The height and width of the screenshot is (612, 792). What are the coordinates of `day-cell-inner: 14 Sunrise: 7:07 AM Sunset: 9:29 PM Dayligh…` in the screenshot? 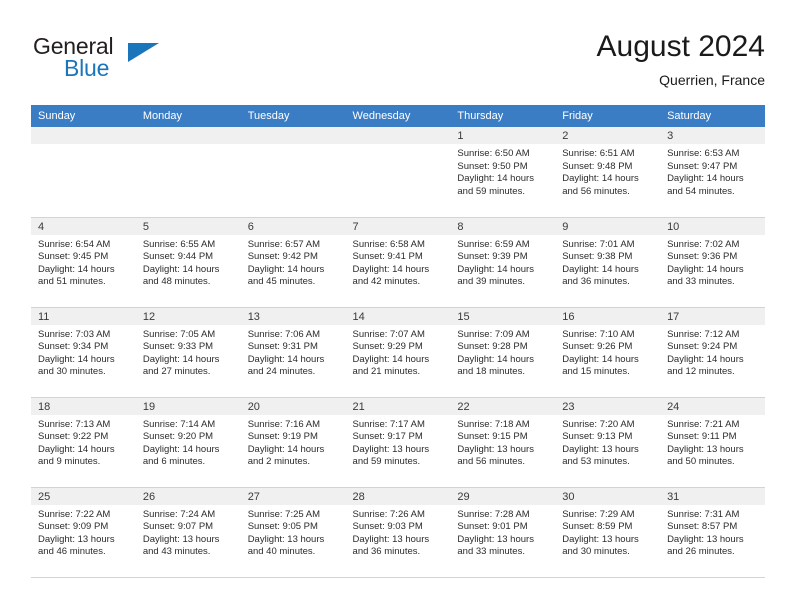 It's located at (398, 352).